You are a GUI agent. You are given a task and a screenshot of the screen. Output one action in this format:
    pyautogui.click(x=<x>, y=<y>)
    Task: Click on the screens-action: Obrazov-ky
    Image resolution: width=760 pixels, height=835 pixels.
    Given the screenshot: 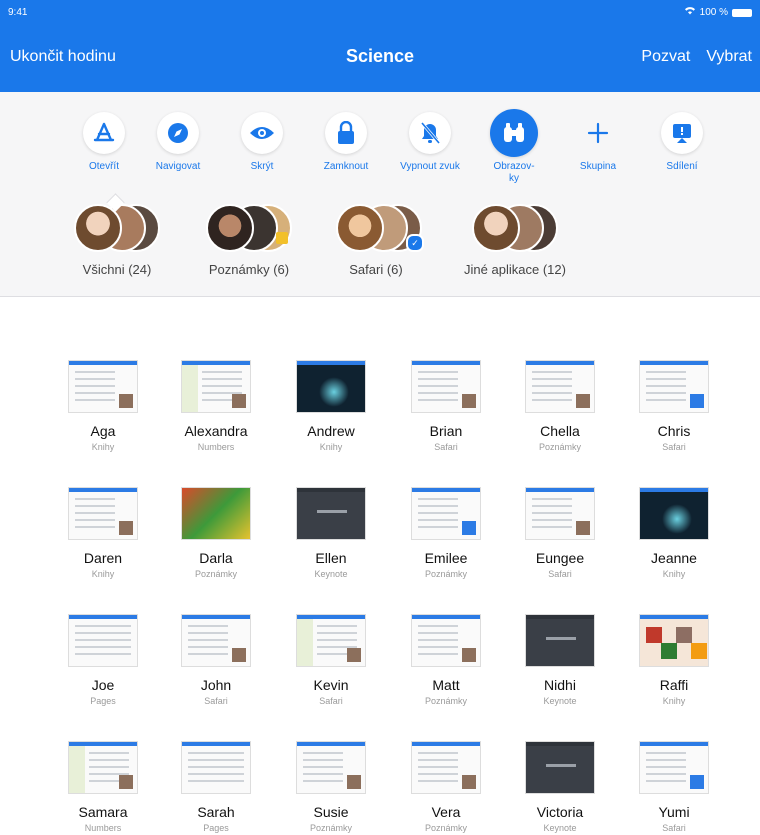 What is the action you would take?
    pyautogui.click(x=514, y=147)
    